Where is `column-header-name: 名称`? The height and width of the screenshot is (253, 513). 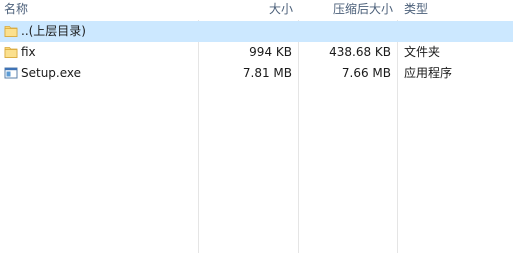 column-header-name: 名称 is located at coordinates (99, 10).